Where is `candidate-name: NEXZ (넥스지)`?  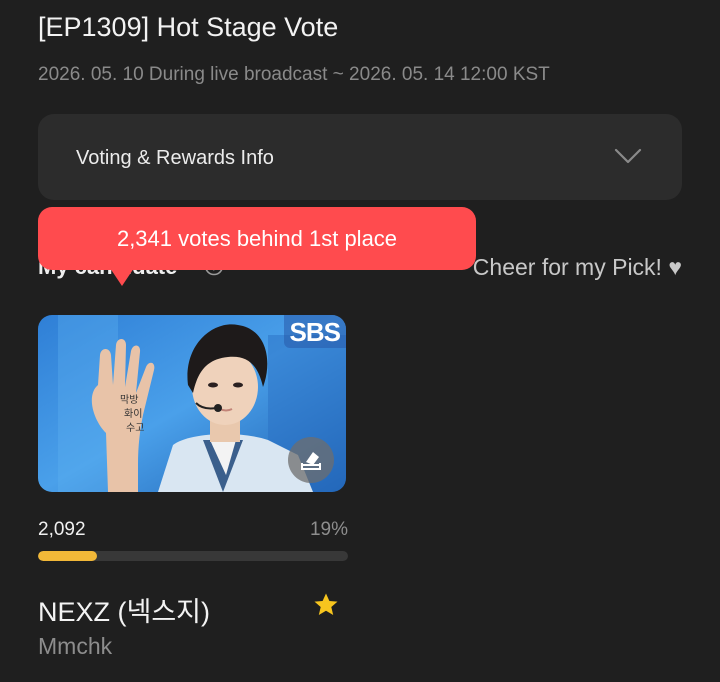 candidate-name: NEXZ (넥스지) is located at coordinates (124, 612).